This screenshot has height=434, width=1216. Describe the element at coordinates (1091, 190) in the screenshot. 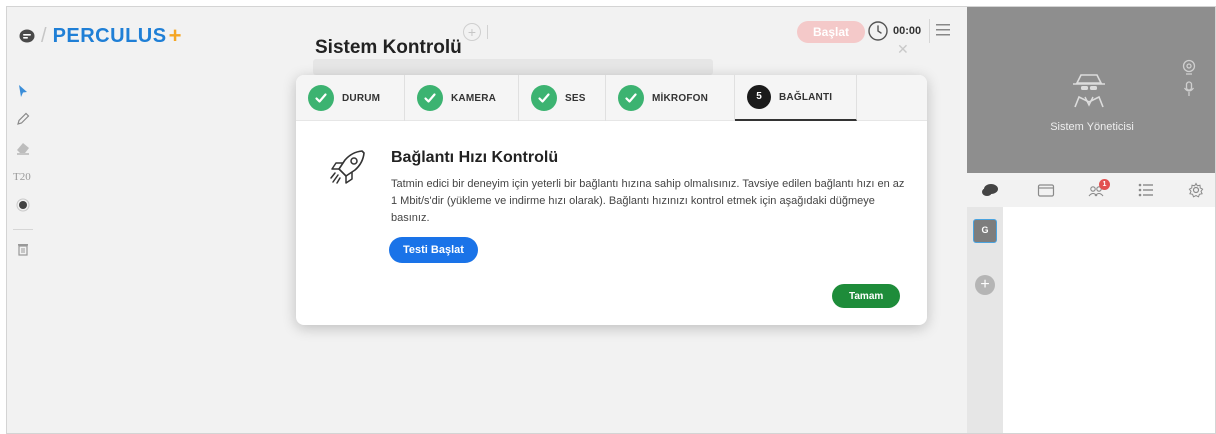

I see `panel-tabs: 1` at that location.